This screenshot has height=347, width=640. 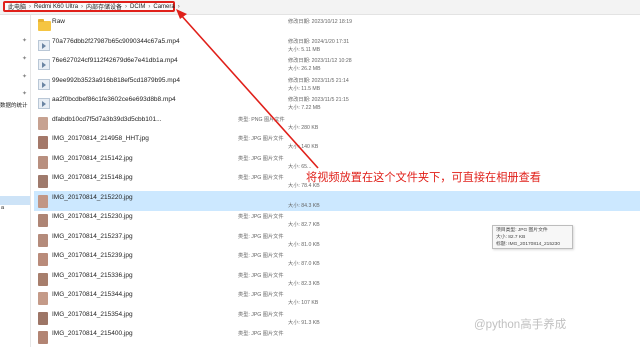 I want to click on tooltip-line: 项目类型: JPG 图片文件, so click(x=522, y=230).